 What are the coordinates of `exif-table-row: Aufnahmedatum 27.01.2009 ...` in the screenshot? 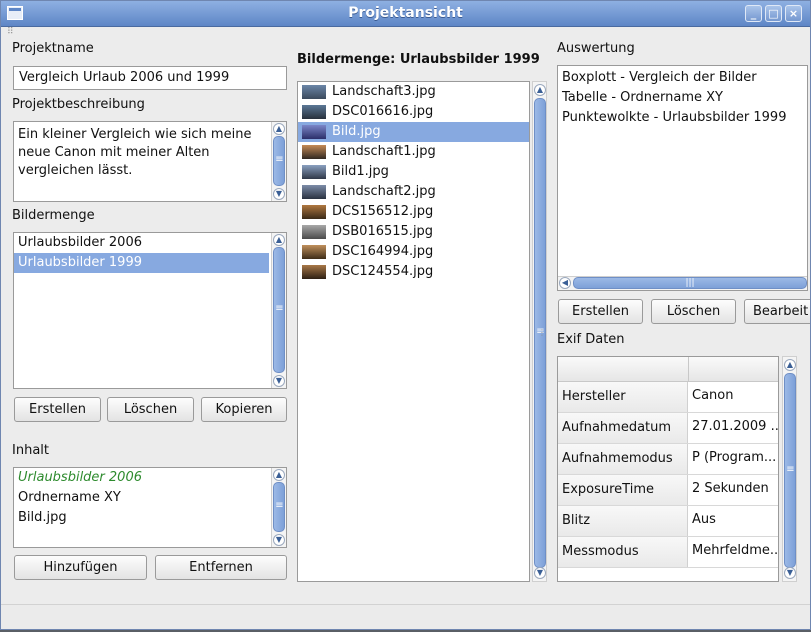 It's located at (668, 428).